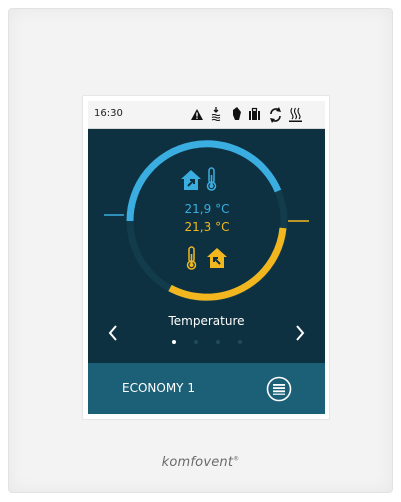 The width and height of the screenshot is (401, 502). I want to click on actual-temperature: 21,9 °C, so click(207, 209).